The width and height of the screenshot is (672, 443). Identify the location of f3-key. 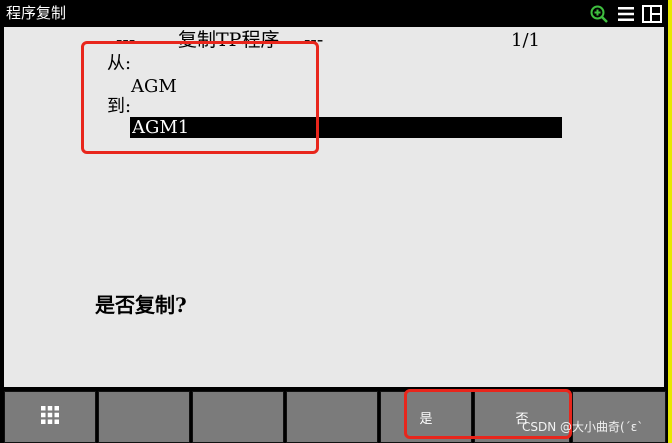
(332, 417).